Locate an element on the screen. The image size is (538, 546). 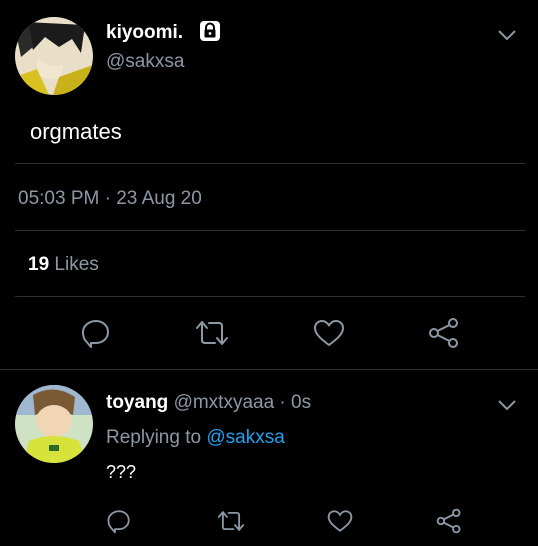
tweet-timestamp: 05:03 PM · 23 Aug 20 is located at coordinates (110, 199).